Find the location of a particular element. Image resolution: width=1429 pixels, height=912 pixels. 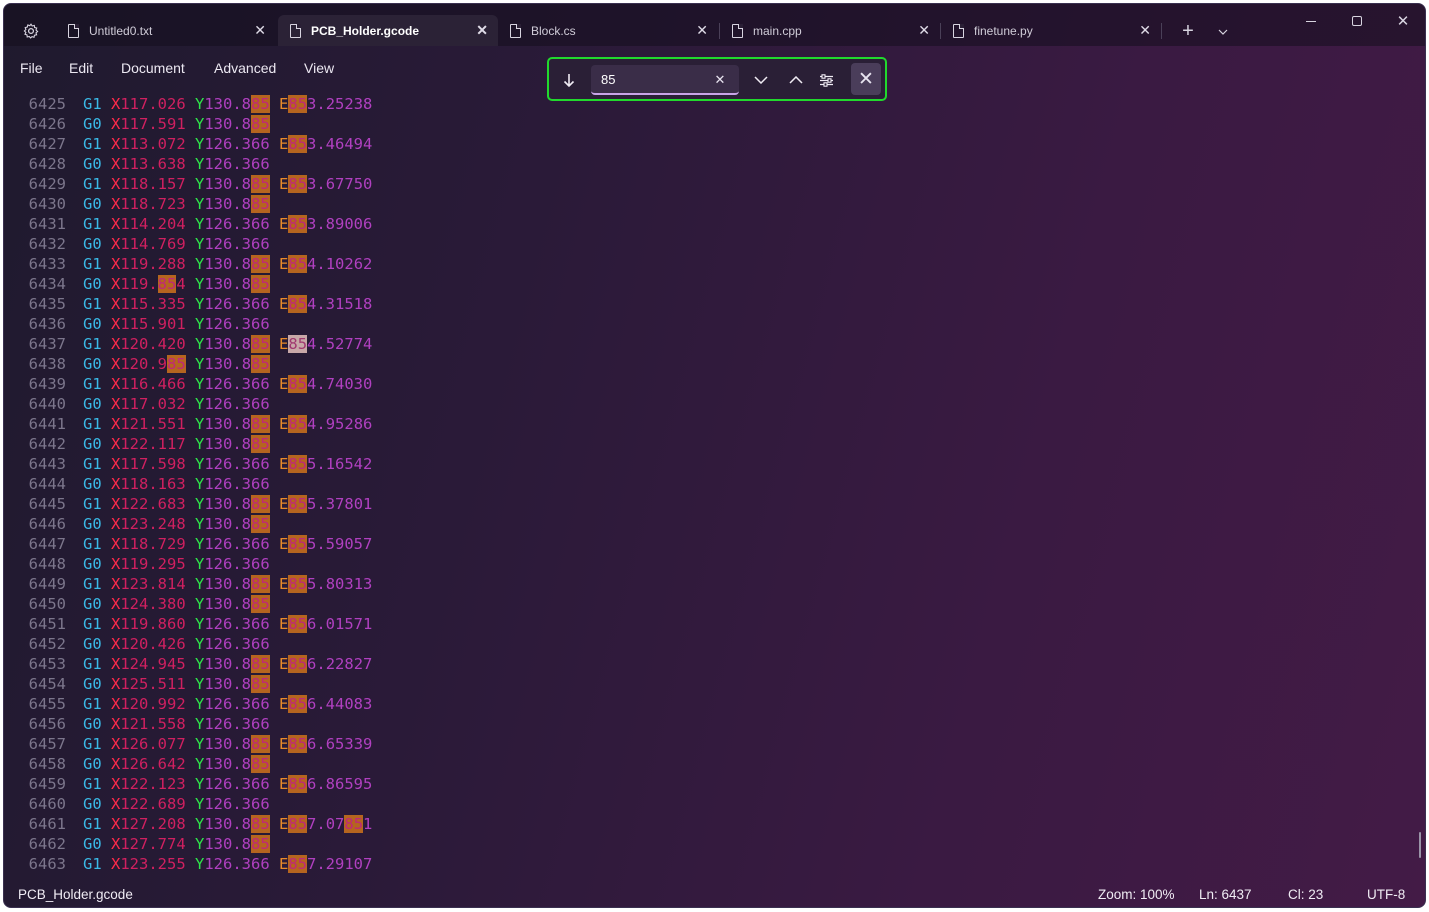

line-number: 6461 is located at coordinates (47, 824).